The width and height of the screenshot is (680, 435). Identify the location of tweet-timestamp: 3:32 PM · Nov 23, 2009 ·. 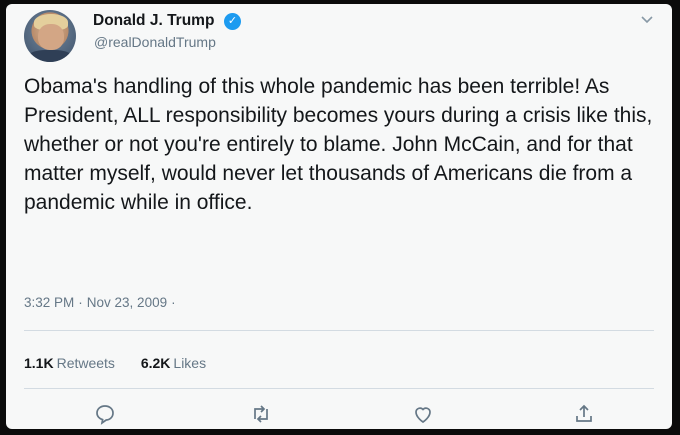
(102, 302).